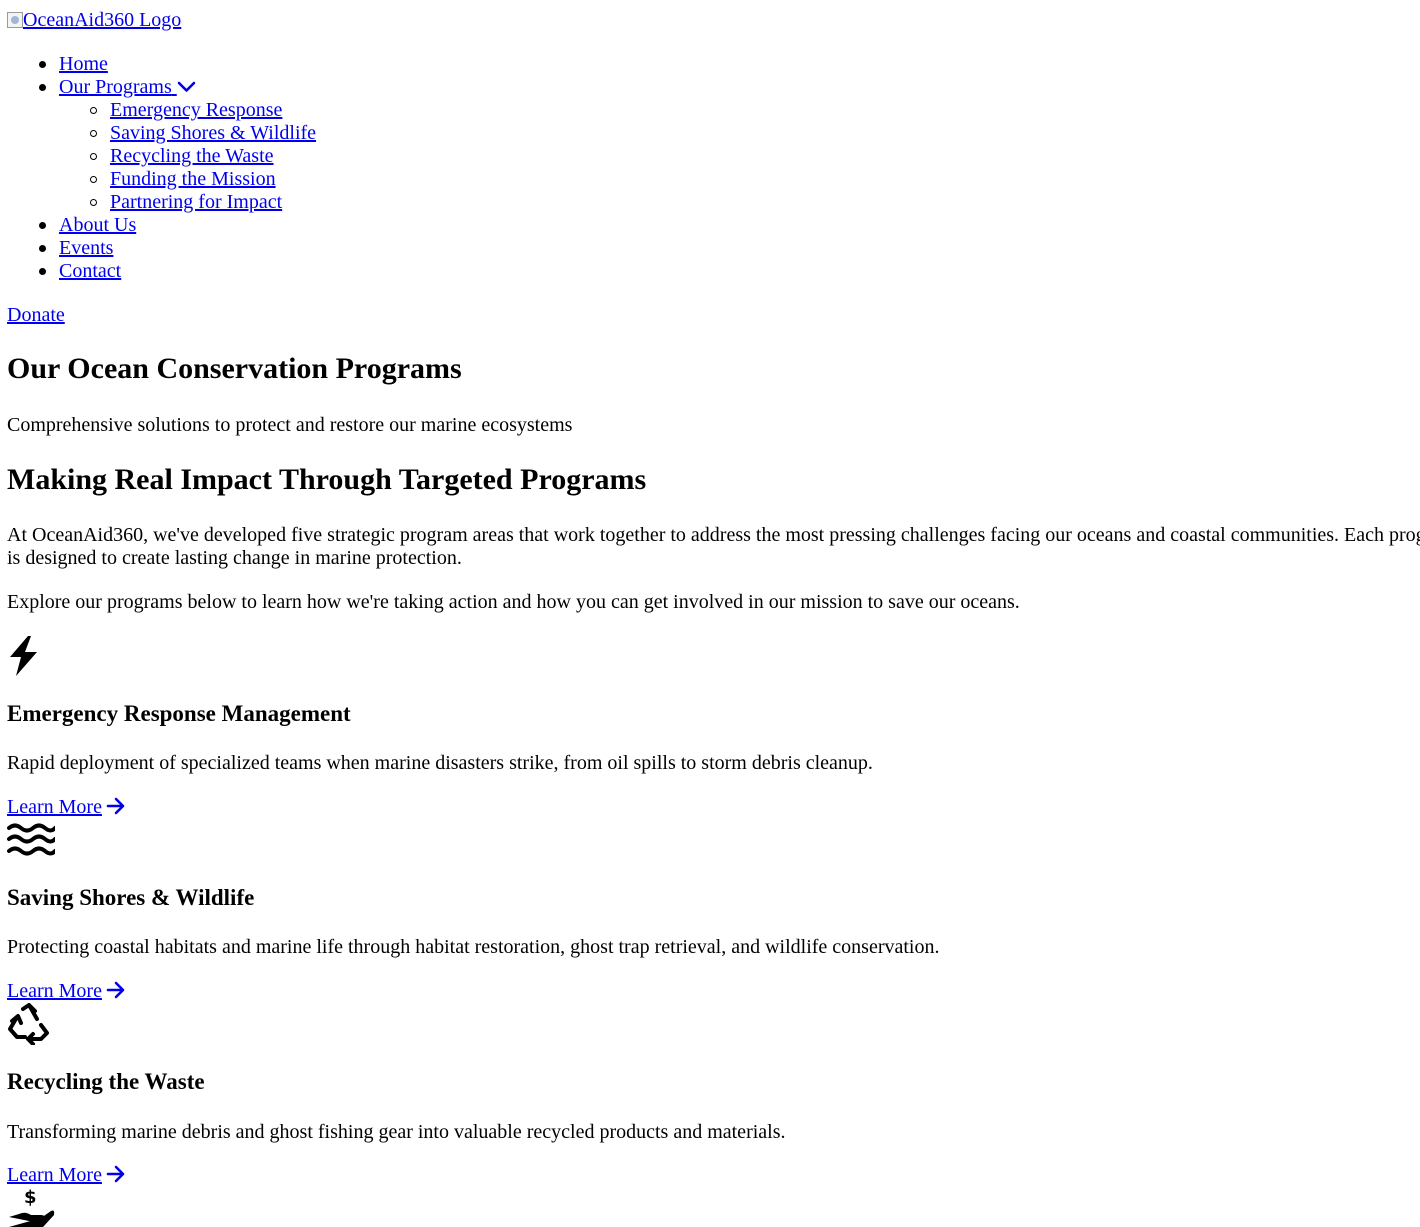 The height and width of the screenshot is (1227, 1420). What do you see at coordinates (179, 713) in the screenshot?
I see `program-title: Emergency Response Management` at bounding box center [179, 713].